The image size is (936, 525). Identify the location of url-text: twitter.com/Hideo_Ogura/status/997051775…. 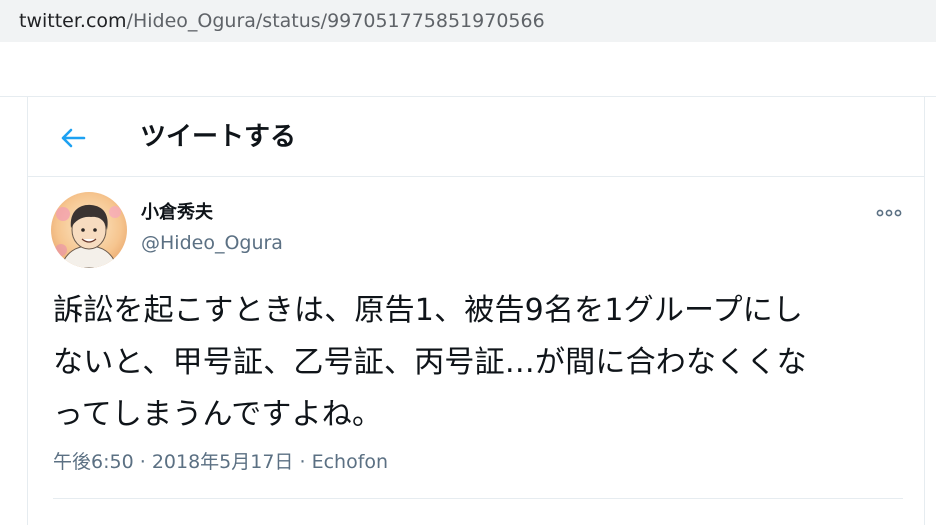
(282, 21).